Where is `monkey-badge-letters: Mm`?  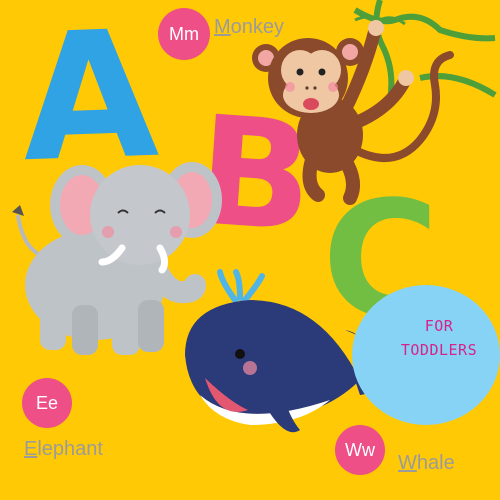
monkey-badge-letters: Mm is located at coordinates (184, 33).